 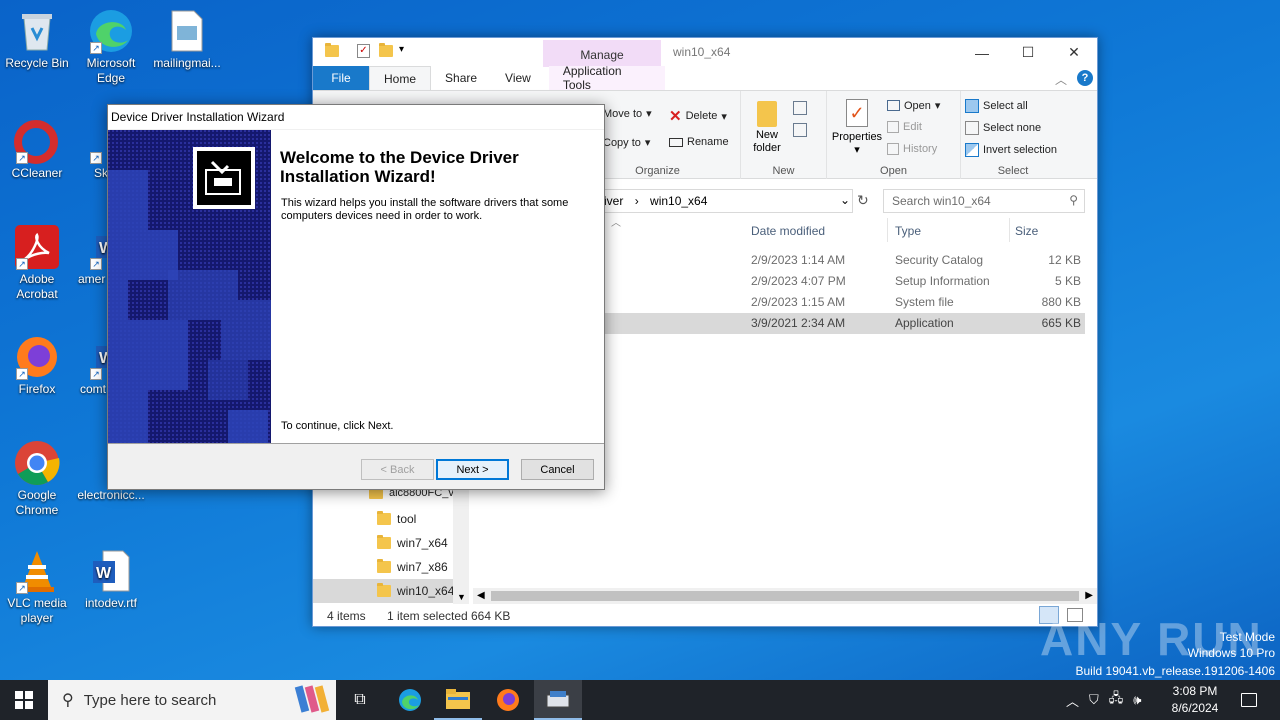 What do you see at coordinates (1011, 150) in the screenshot?
I see `invert-selection-button: Invert selection` at bounding box center [1011, 150].